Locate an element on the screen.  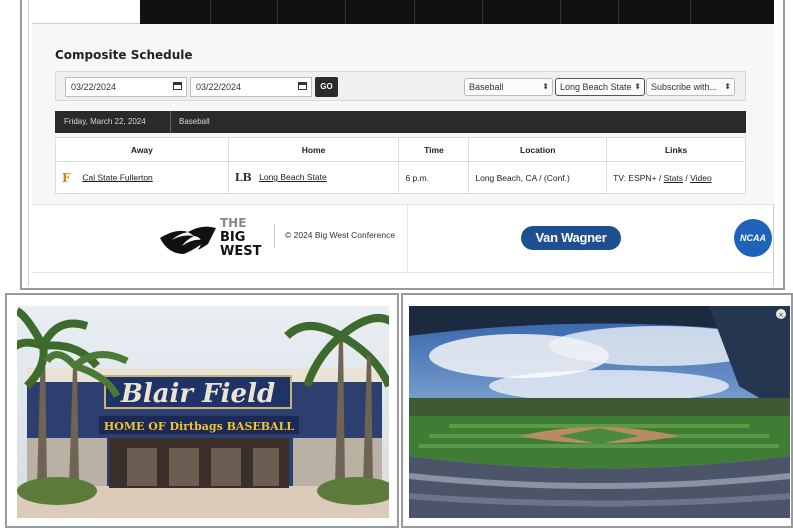
column-header-away: Away is located at coordinates (142, 149).